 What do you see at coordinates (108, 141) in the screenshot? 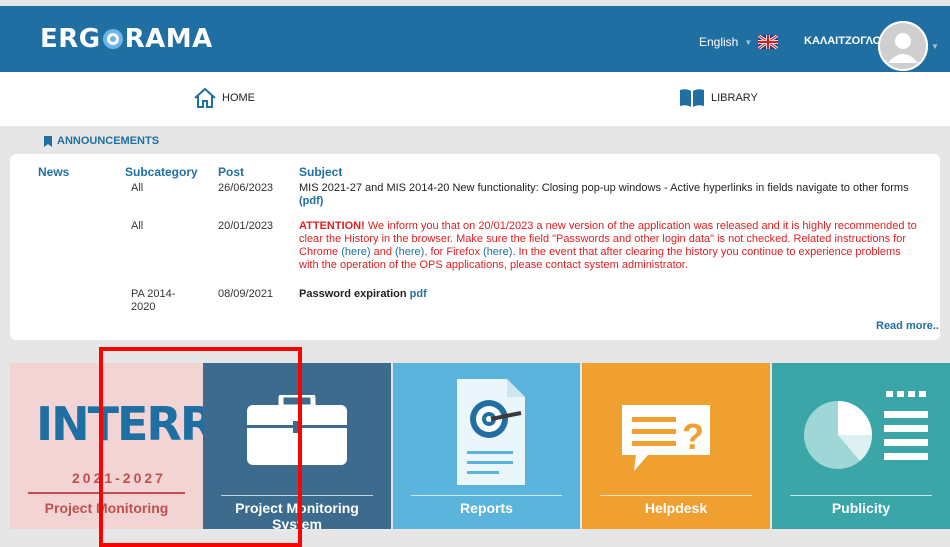
I see `announcements-title: ANNOUNCEMENTS` at bounding box center [108, 141].